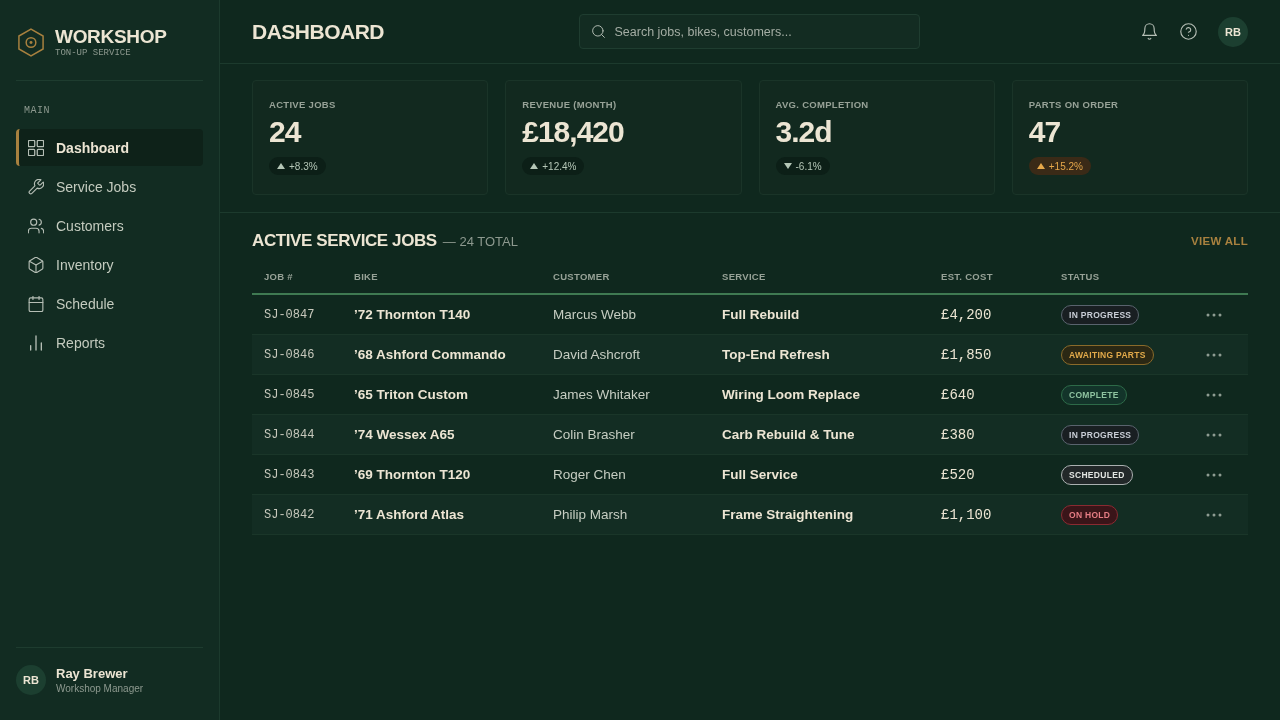 Image resolution: width=1280 pixels, height=720 pixels. Describe the element at coordinates (109, 225) in the screenshot. I see `nav-item: Customers` at that location.